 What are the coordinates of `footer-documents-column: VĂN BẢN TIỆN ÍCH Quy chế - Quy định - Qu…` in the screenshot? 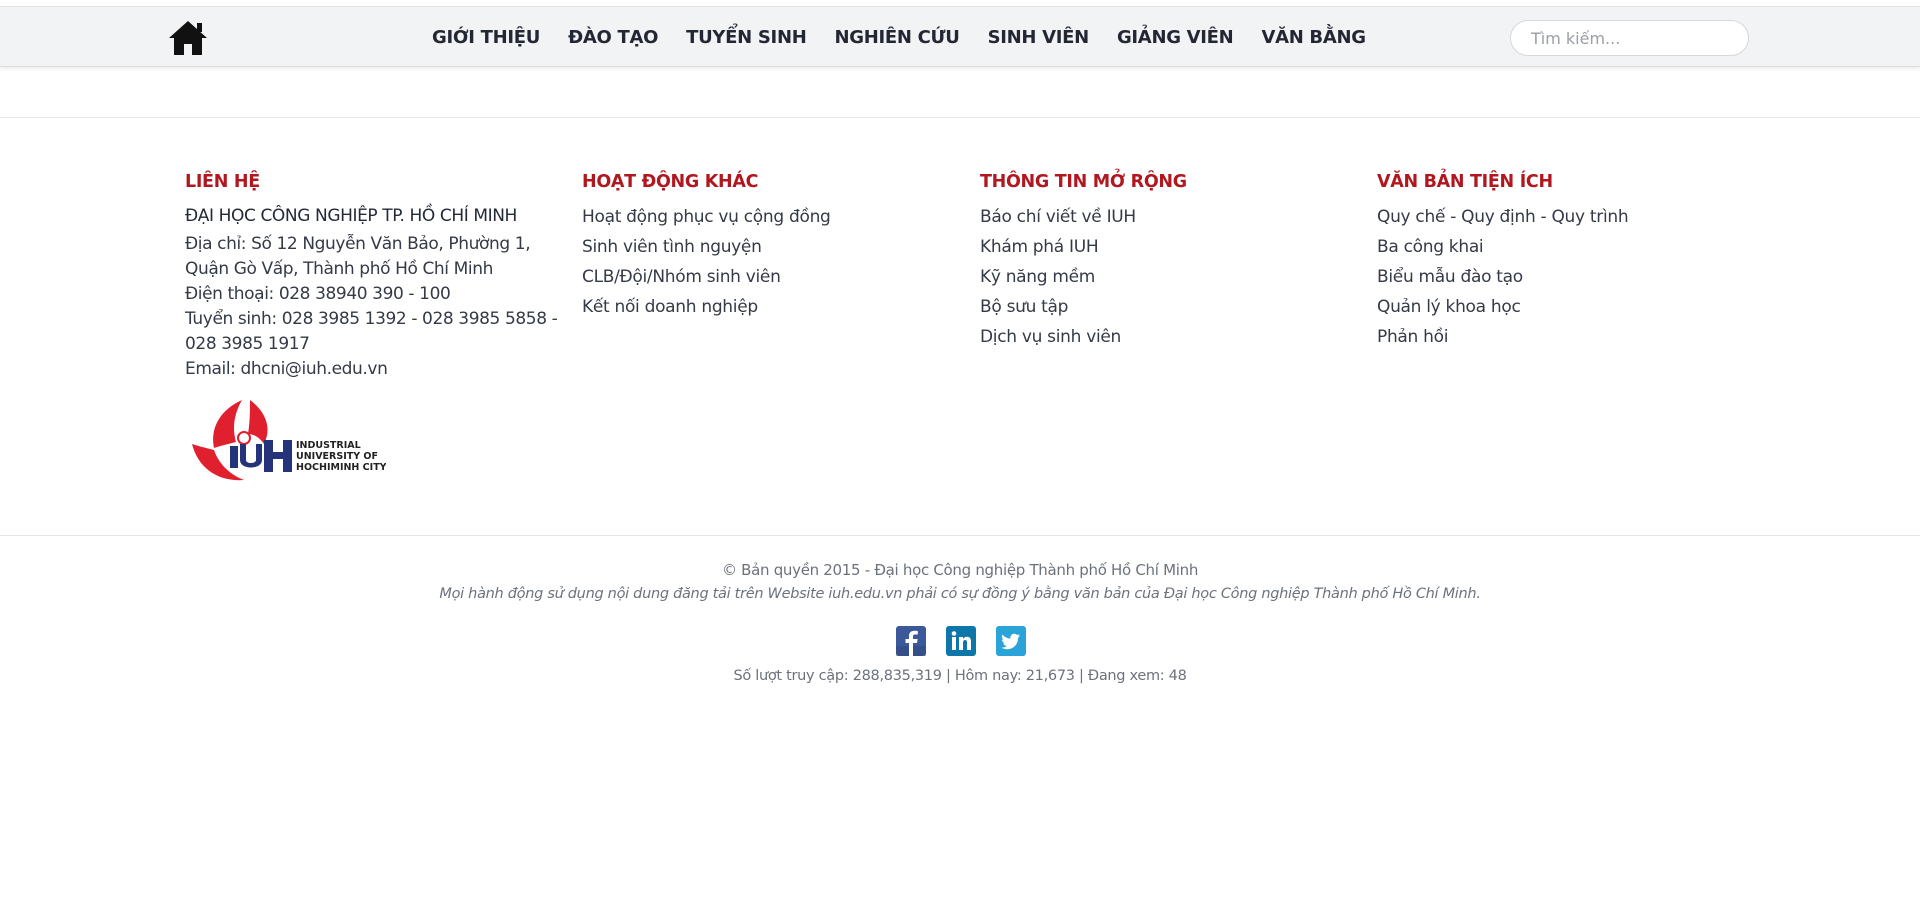 It's located at (1562, 261).